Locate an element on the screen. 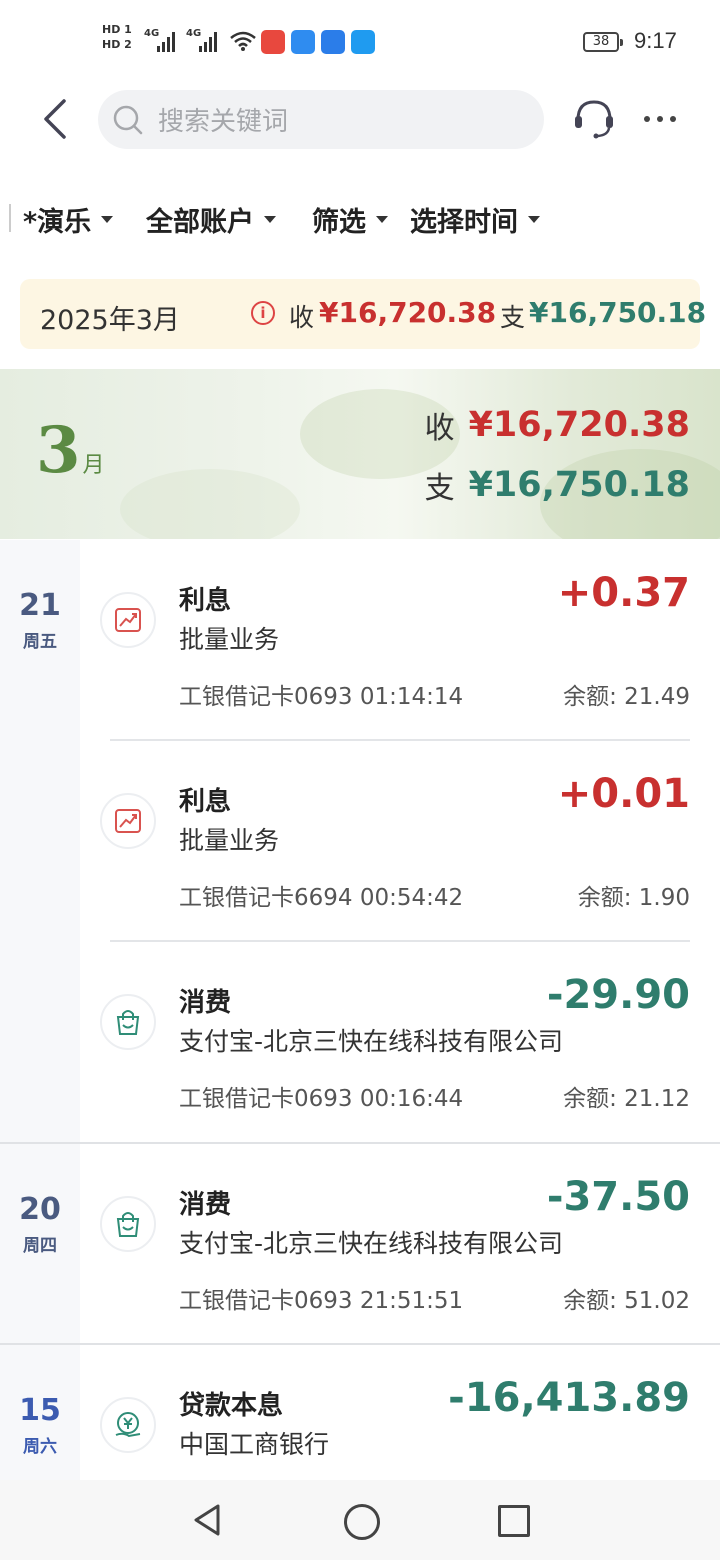 This screenshot has height=1560, width=720. transaction-balance: 余额: 51.02 is located at coordinates (626, 1301).